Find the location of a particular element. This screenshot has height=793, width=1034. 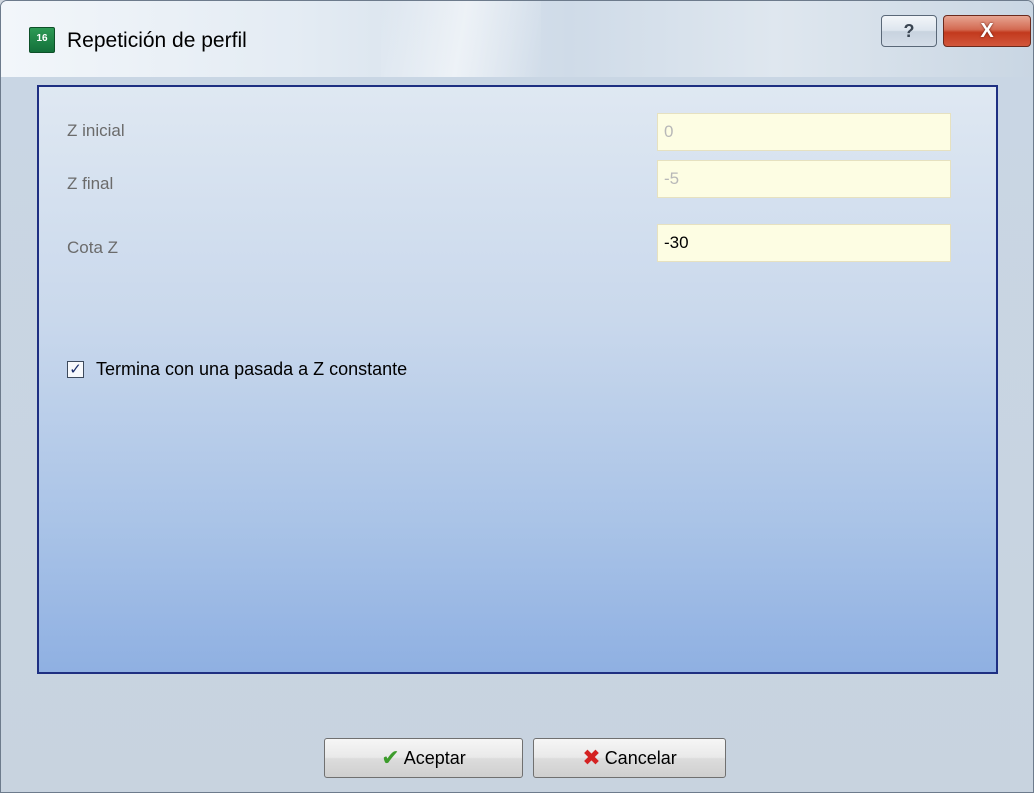

constant-z-option: ✓ Termina con una pasada a Z constante is located at coordinates (237, 369).